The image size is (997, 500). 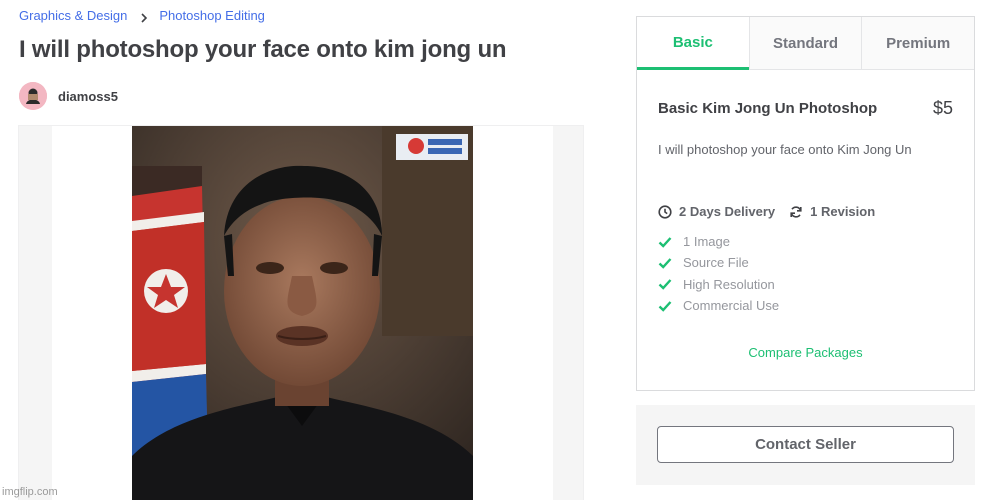 I want to click on seller-info: diamoss5, so click(x=68, y=96).